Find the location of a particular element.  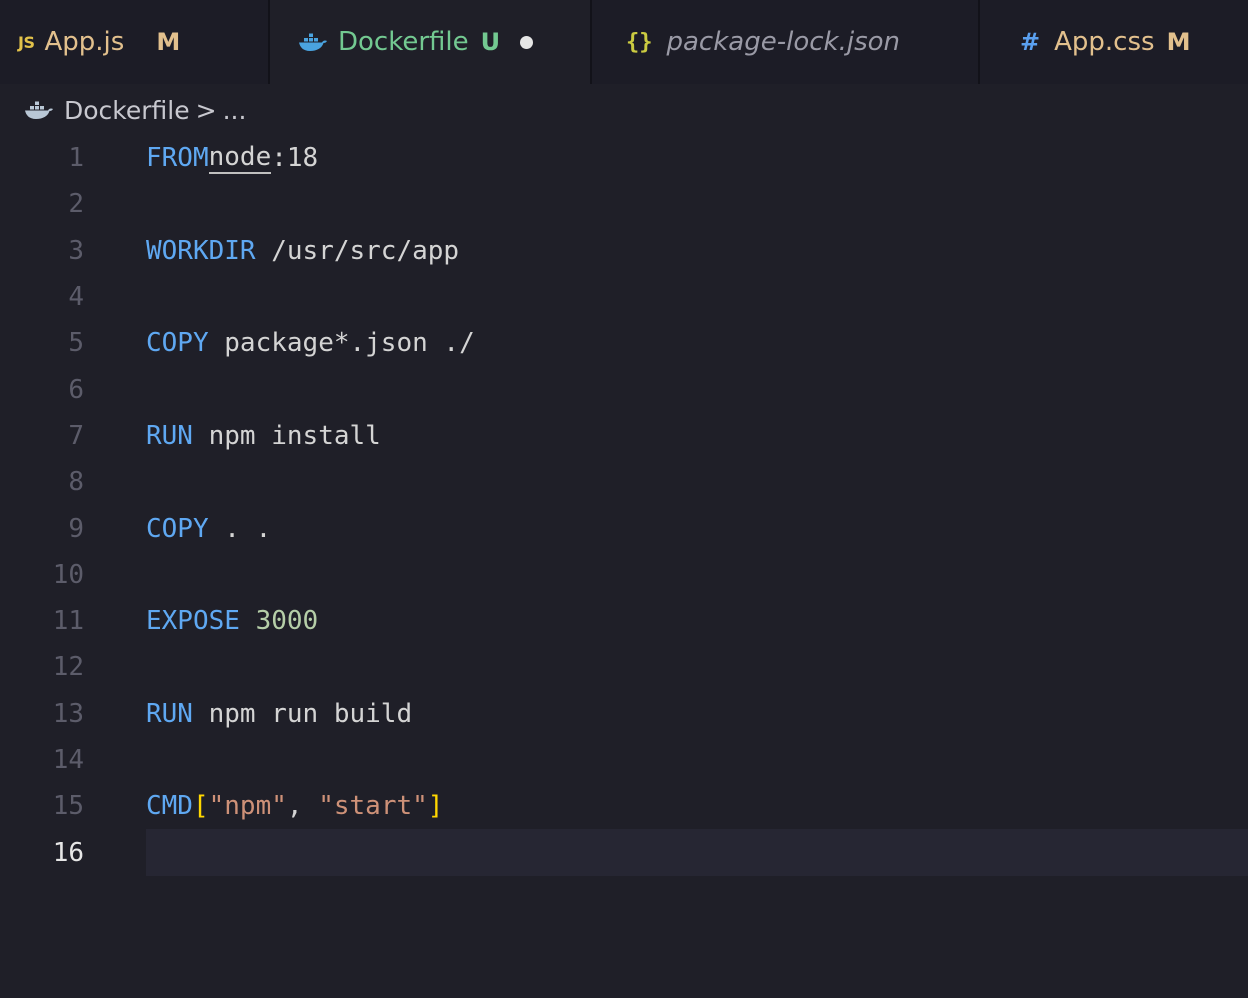

git-status-badge: U is located at coordinates (490, 42).